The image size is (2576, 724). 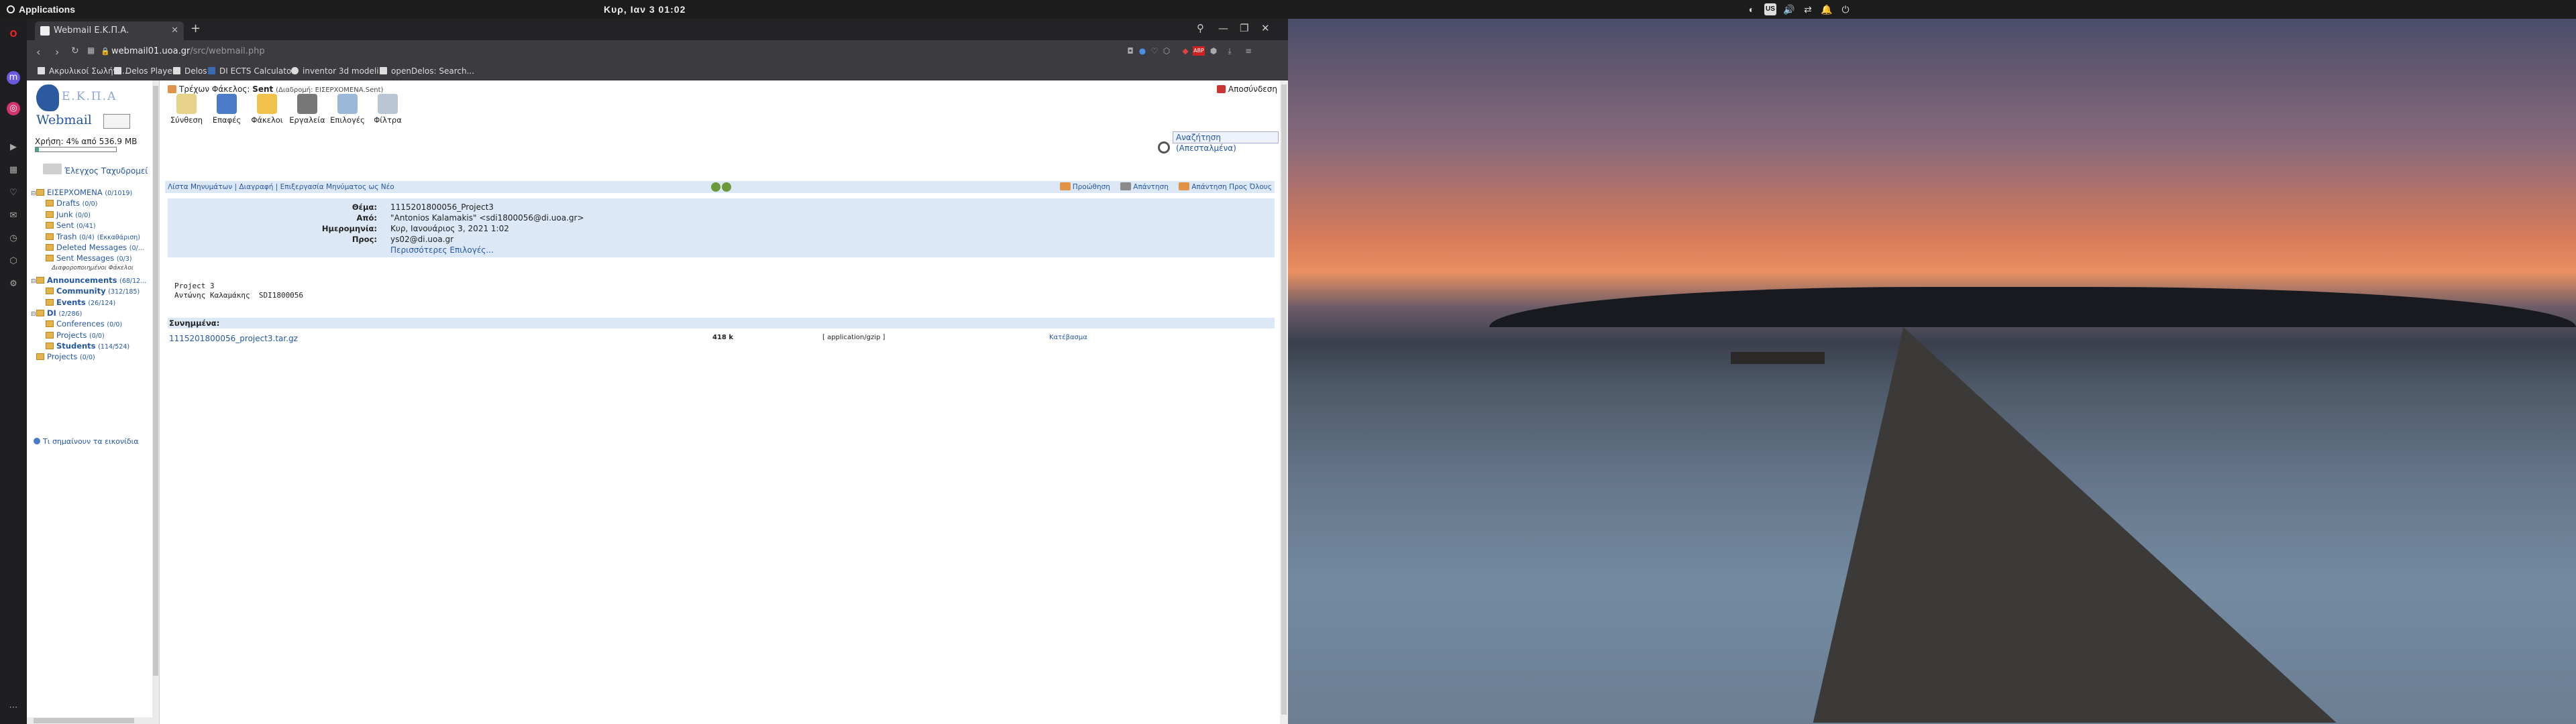 What do you see at coordinates (118, 238) in the screenshot?
I see `purge-trash-link: (Εκκαθάριση)` at bounding box center [118, 238].